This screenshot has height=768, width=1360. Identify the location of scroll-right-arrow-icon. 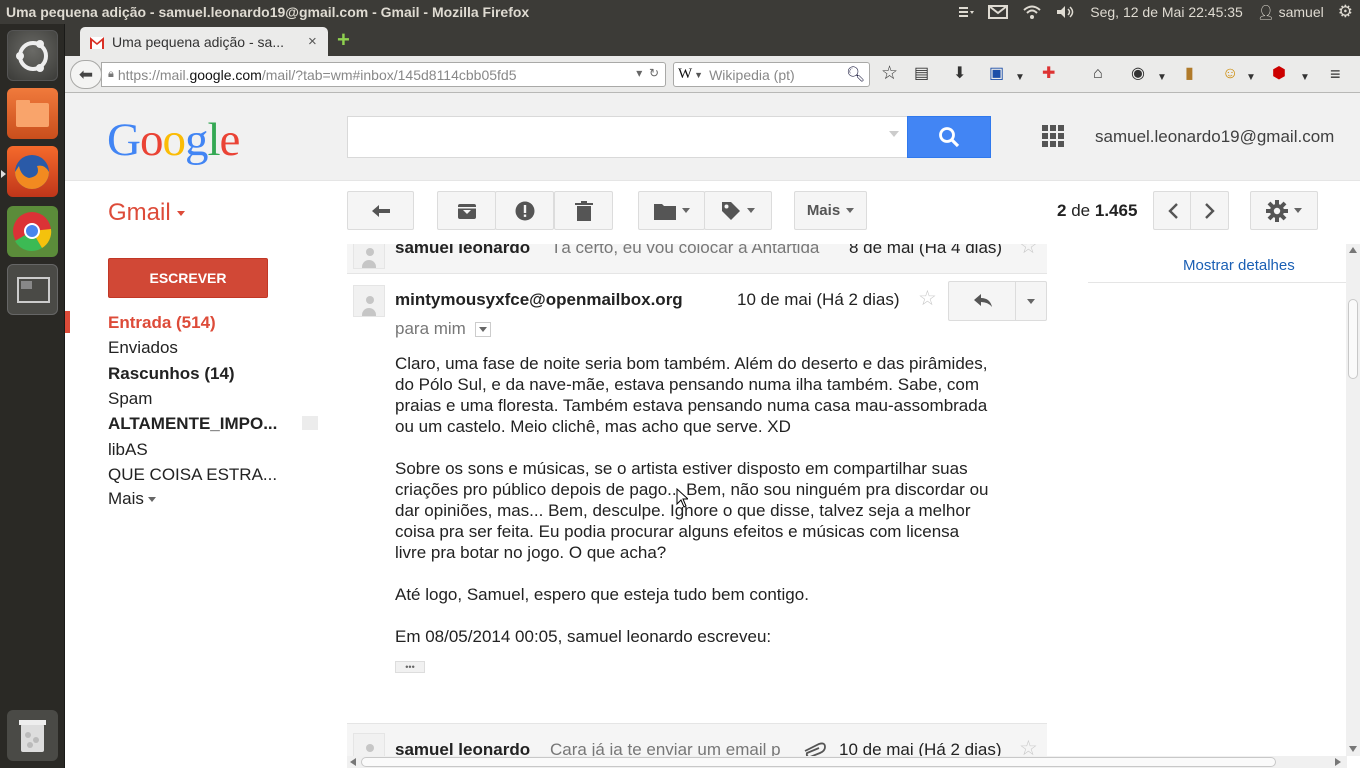
(1338, 762).